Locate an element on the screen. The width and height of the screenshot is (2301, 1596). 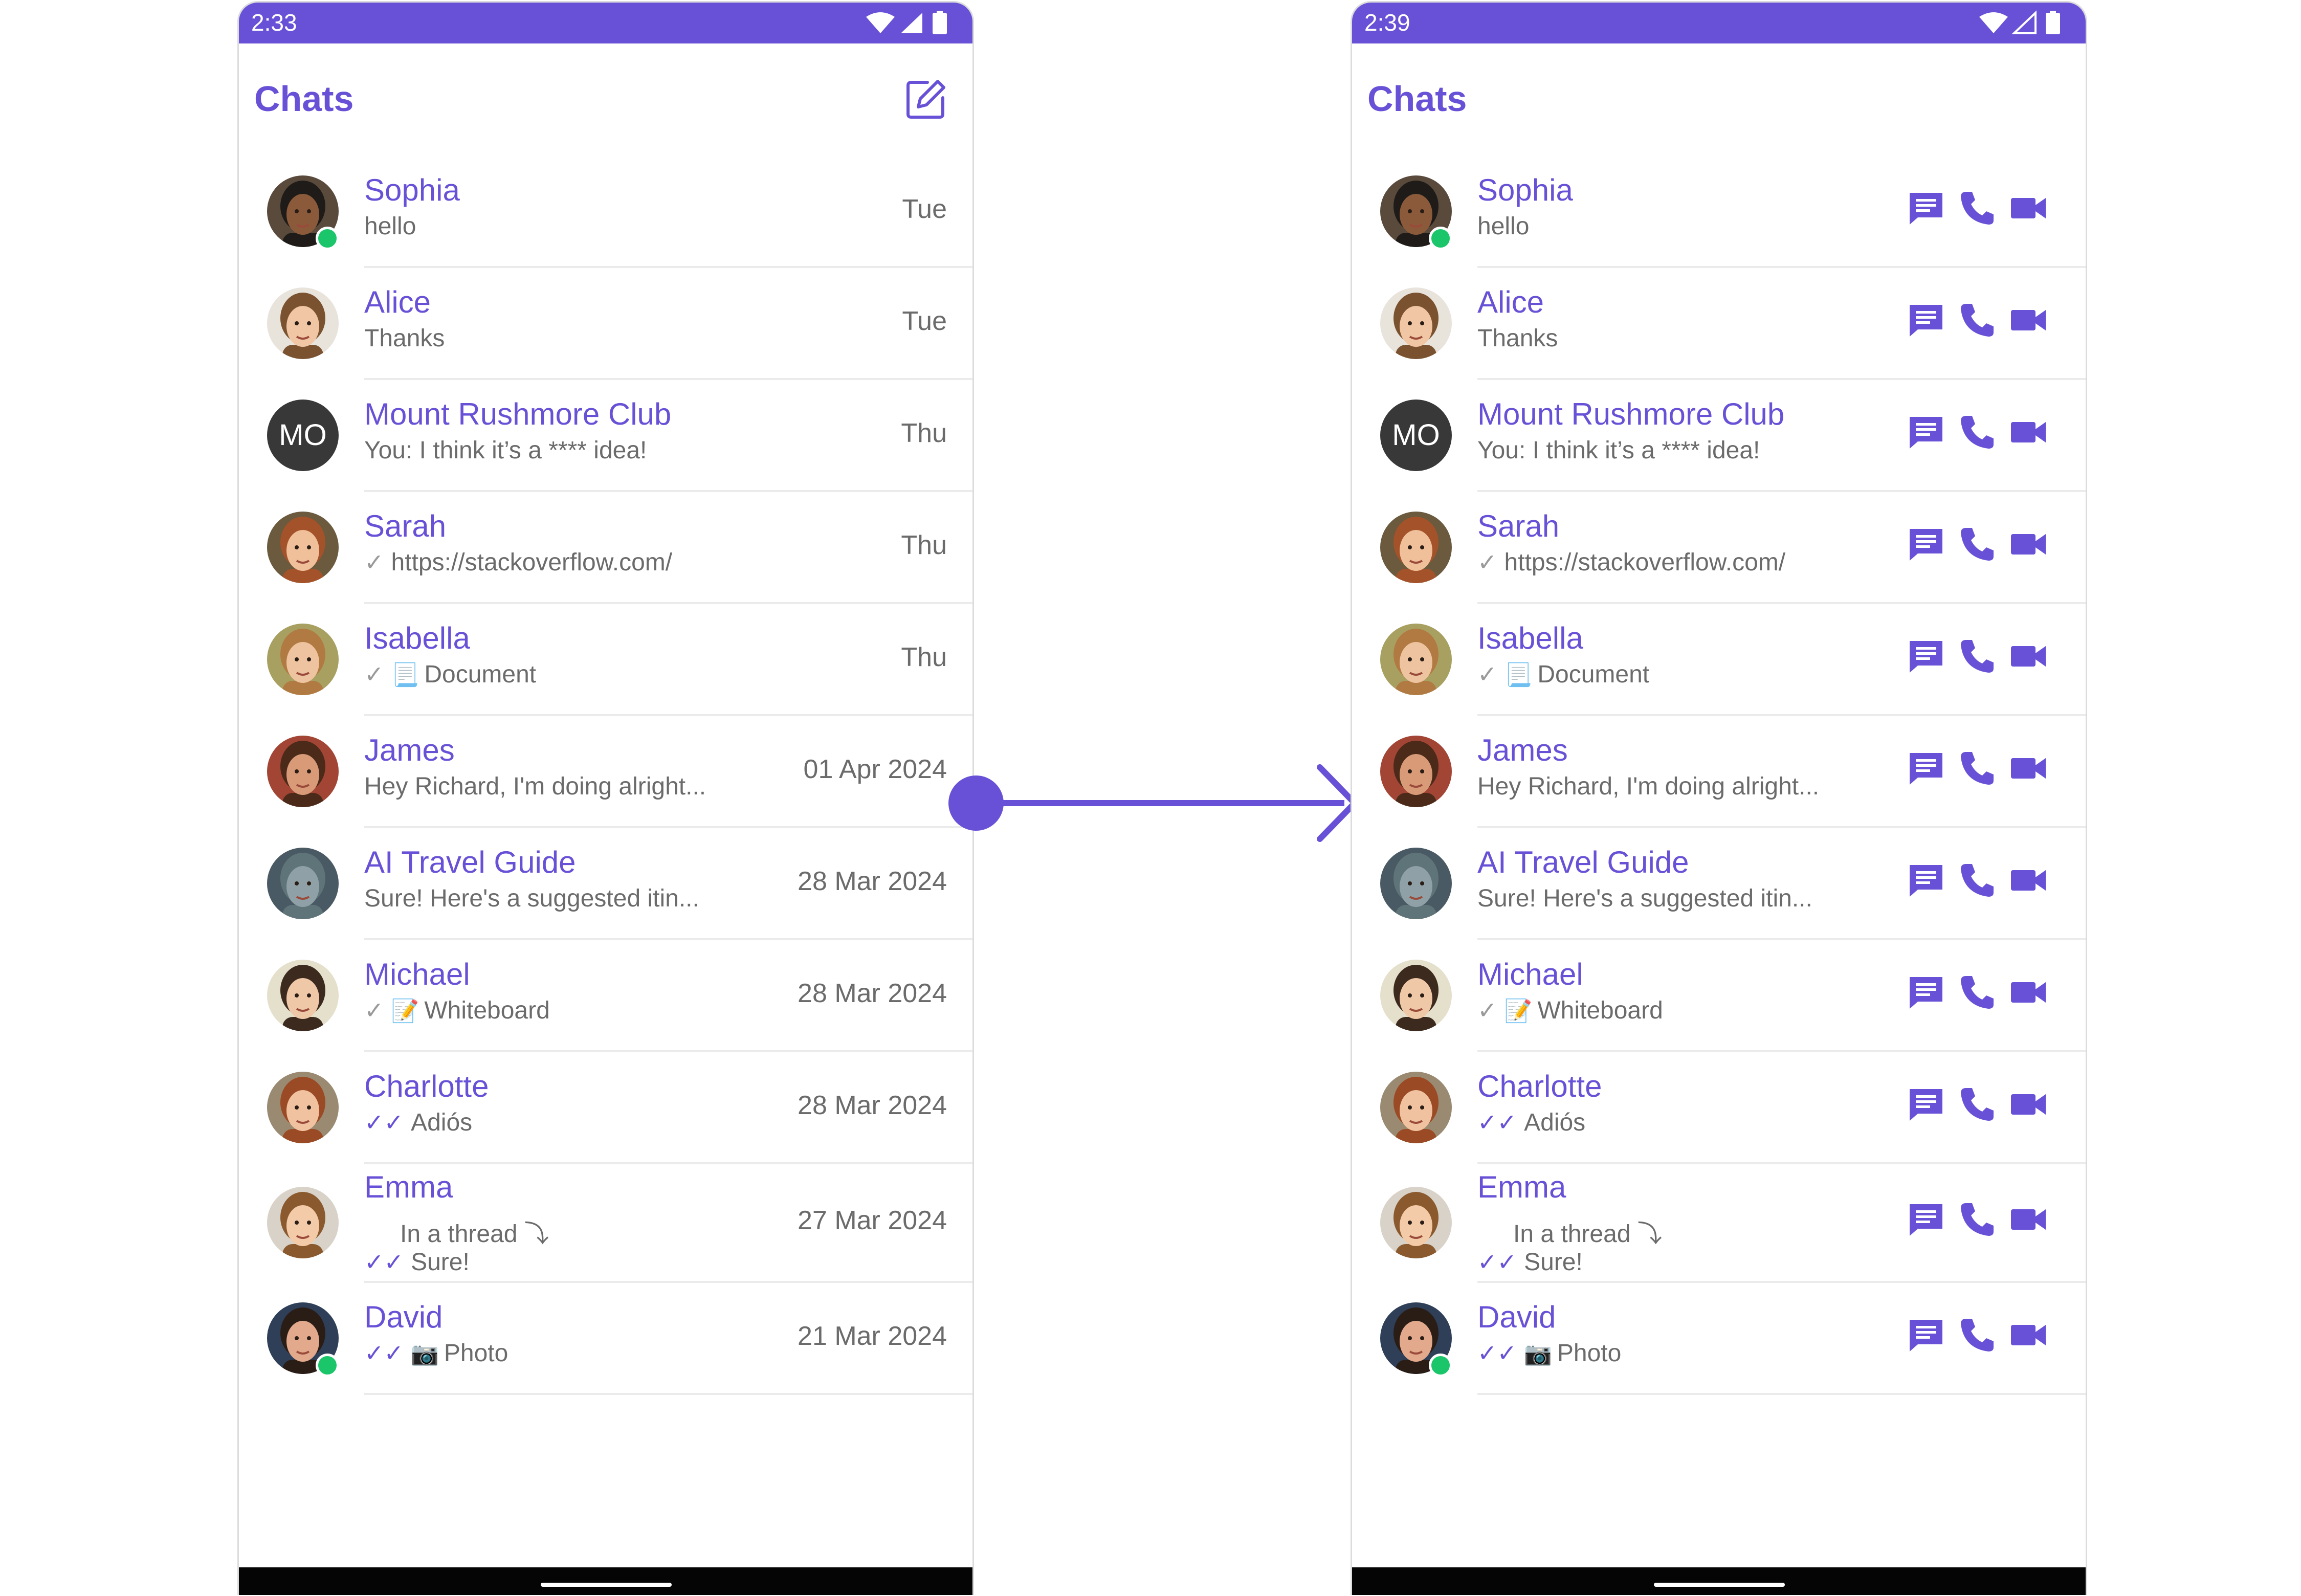
conversation-row: Emma In a thread ⤵ ✓✓ Sure! is located at coordinates (1719, 1223).